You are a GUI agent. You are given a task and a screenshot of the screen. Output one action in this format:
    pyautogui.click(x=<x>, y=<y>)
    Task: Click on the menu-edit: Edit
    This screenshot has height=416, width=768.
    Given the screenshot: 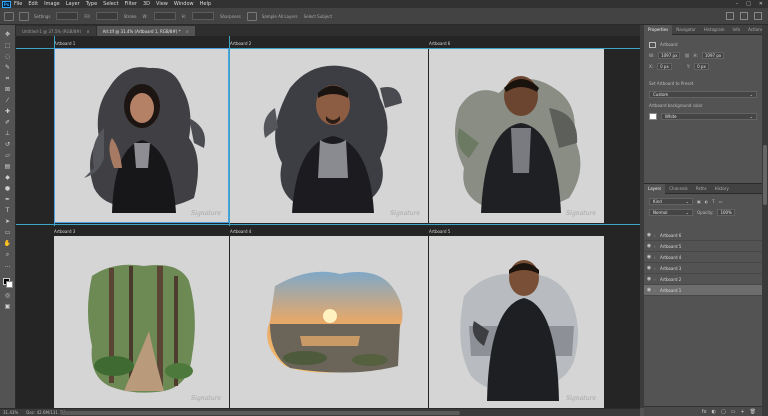 What is the action you would take?
    pyautogui.click(x=33, y=4)
    